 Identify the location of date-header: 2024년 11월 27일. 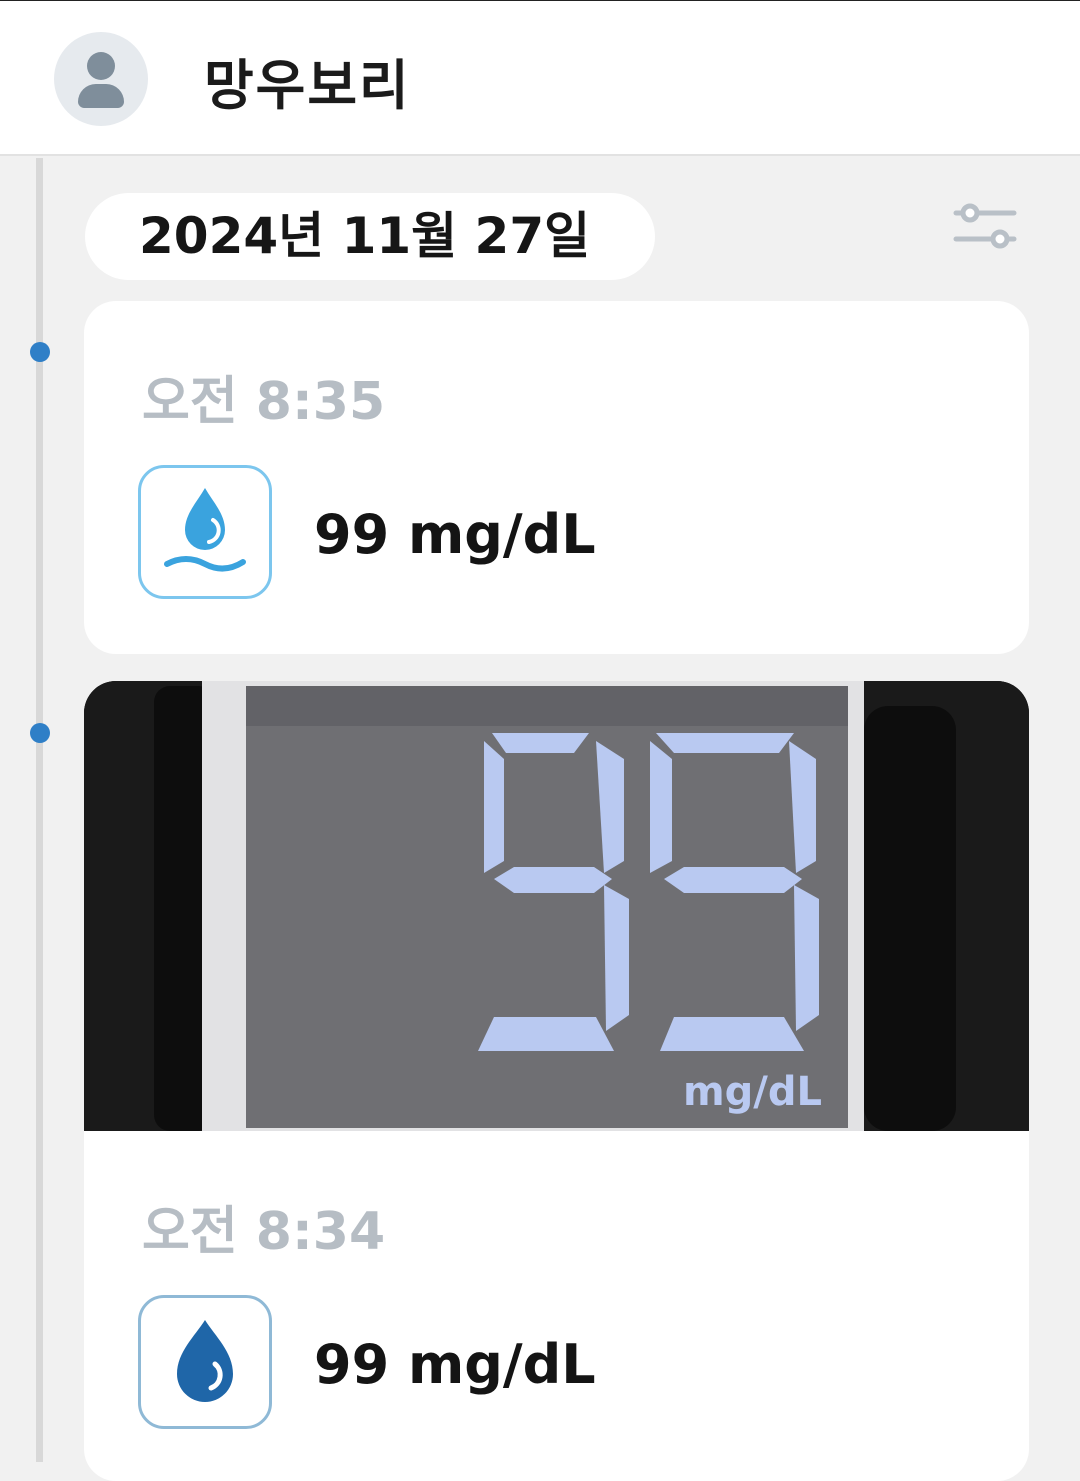
(370, 236).